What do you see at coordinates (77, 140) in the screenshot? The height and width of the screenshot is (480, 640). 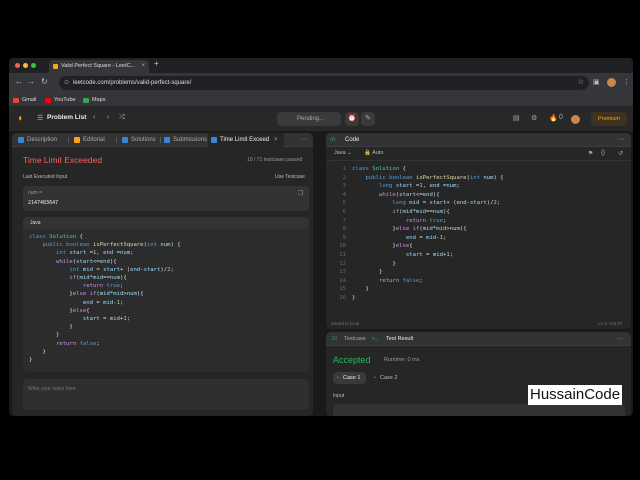 I see `editorial-icon` at bounding box center [77, 140].